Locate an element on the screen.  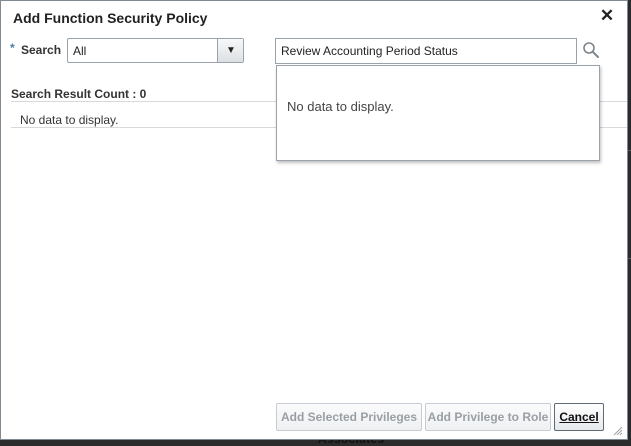
dialog-title: Add Function Security Policy is located at coordinates (110, 18).